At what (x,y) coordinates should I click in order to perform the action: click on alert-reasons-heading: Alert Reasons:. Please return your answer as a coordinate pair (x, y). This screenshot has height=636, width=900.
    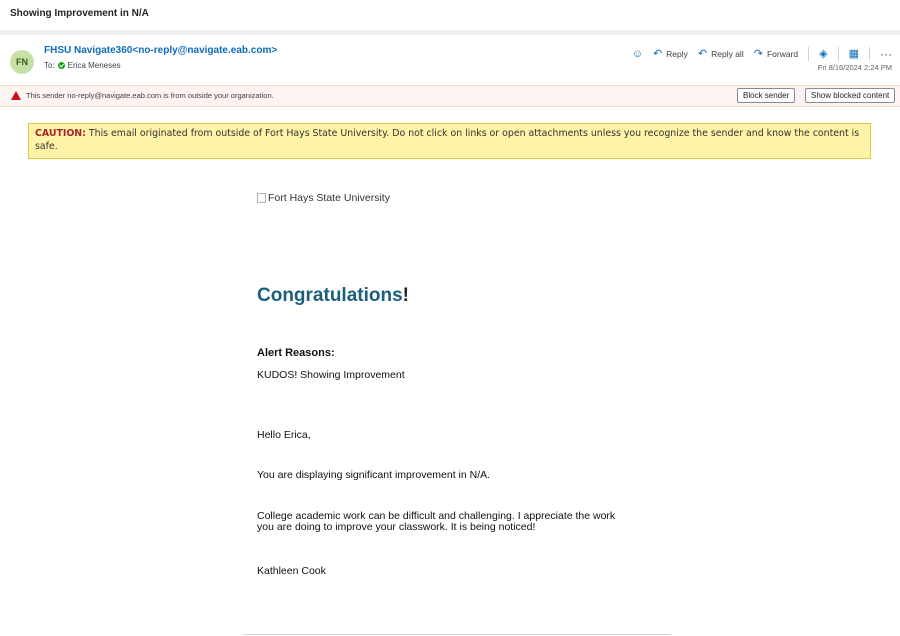
    Looking at the image, I should click on (296, 353).